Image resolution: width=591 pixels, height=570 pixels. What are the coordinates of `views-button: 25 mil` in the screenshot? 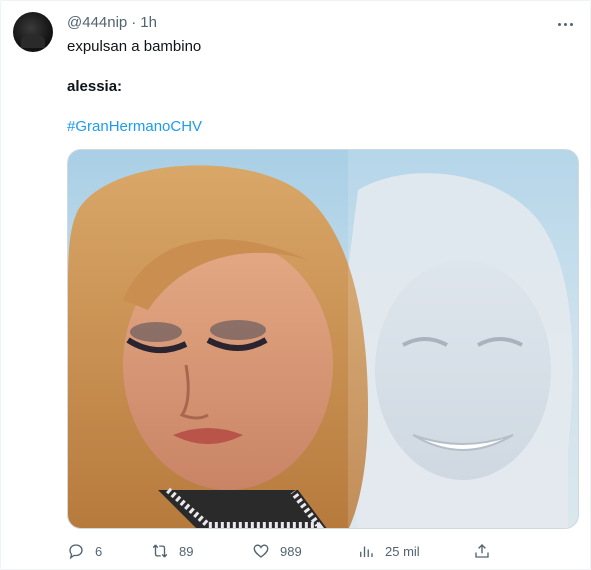 It's located at (388, 551).